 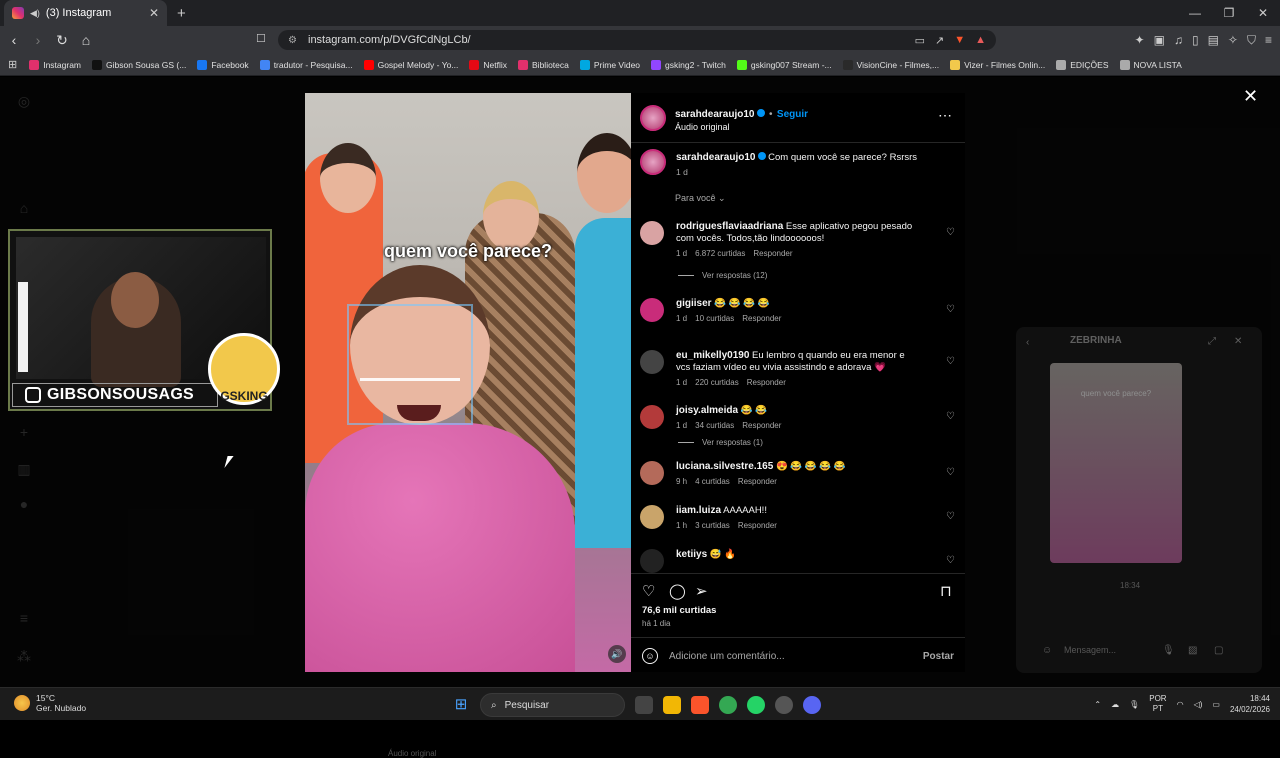 What do you see at coordinates (1263, 13) in the screenshot?
I see `close-window-button: ✕` at bounding box center [1263, 13].